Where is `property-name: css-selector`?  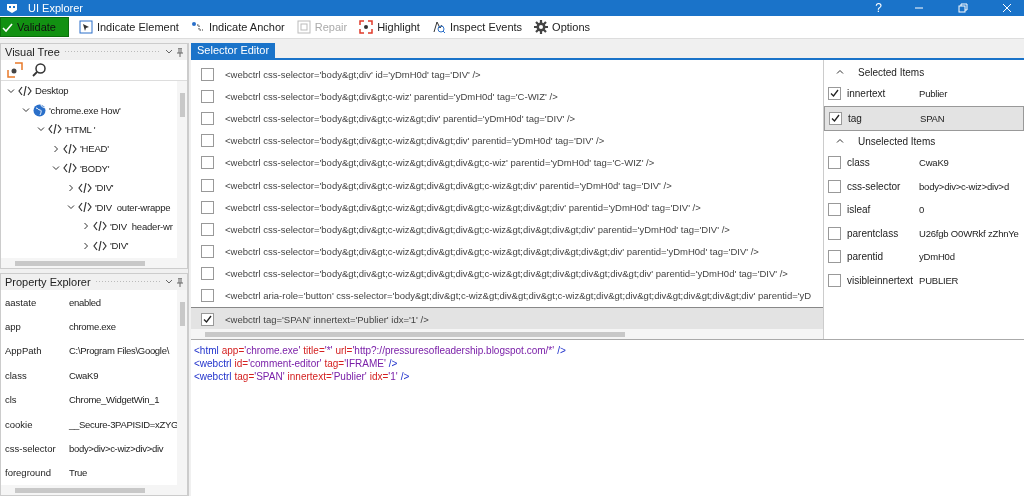
property-name: css-selector is located at coordinates (31, 449).